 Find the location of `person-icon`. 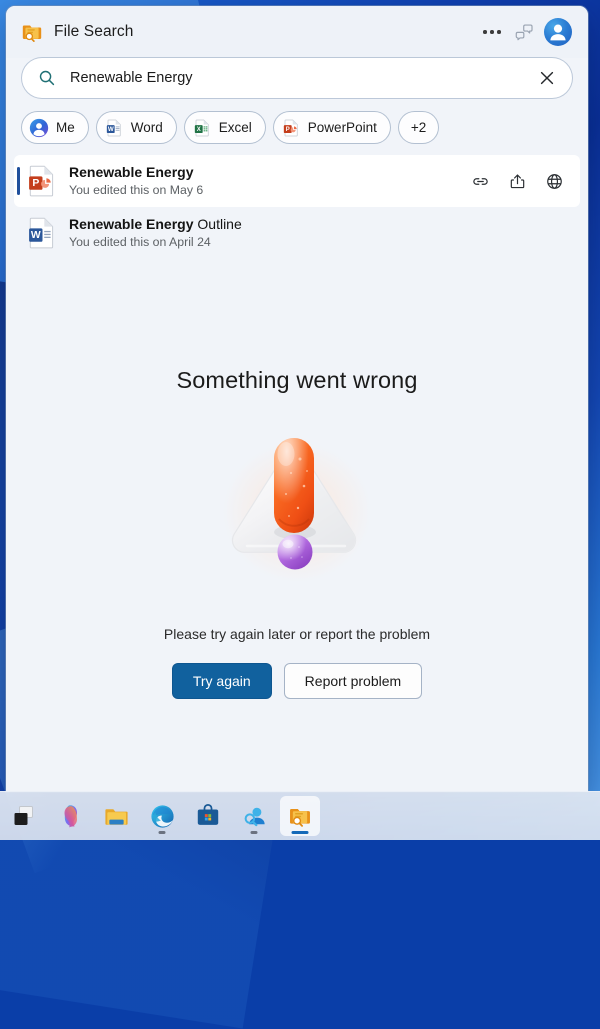

person-icon is located at coordinates (558, 32).